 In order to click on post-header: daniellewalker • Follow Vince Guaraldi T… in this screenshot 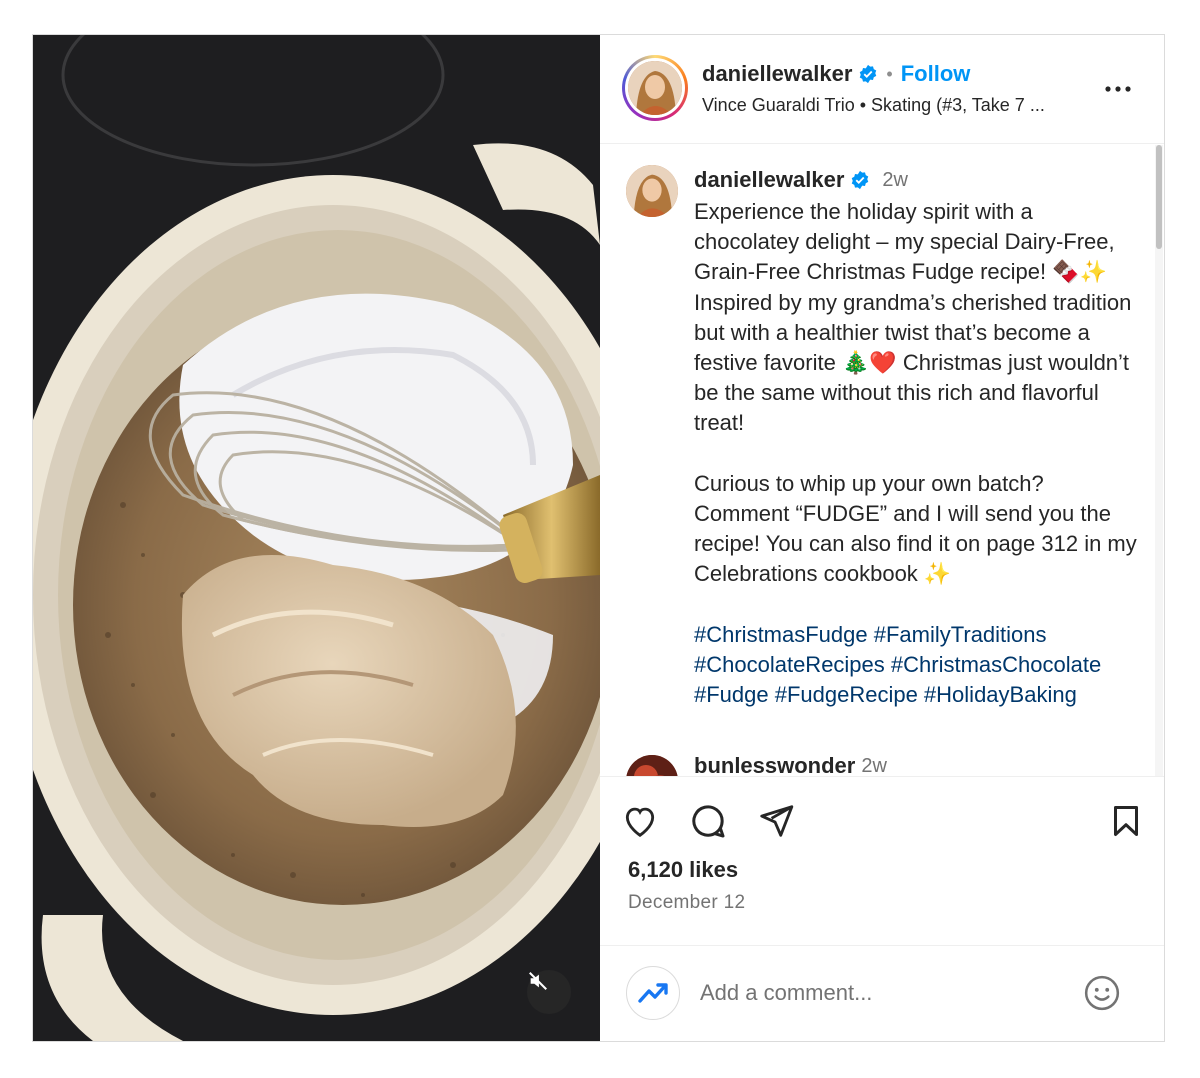, I will do `click(882, 89)`.